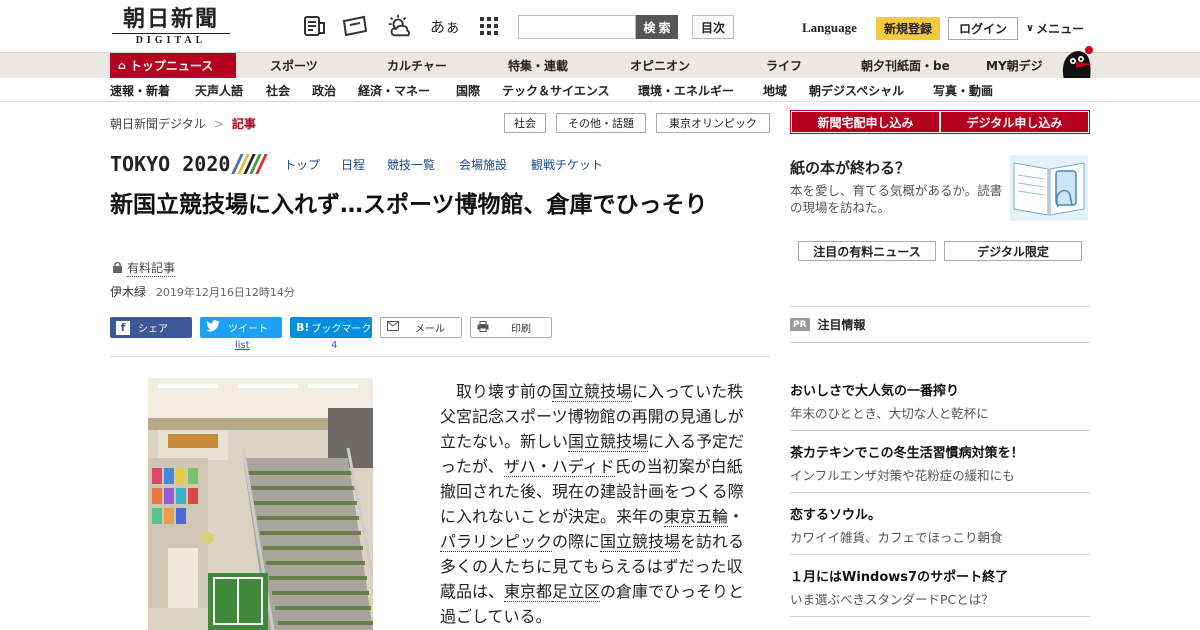 This screenshot has width=1200, height=630. What do you see at coordinates (1030, 28) in the screenshot?
I see `chevron-down-icon: ∨` at bounding box center [1030, 28].